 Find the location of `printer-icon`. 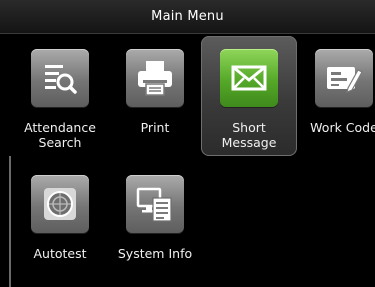

printer-icon is located at coordinates (155, 78).